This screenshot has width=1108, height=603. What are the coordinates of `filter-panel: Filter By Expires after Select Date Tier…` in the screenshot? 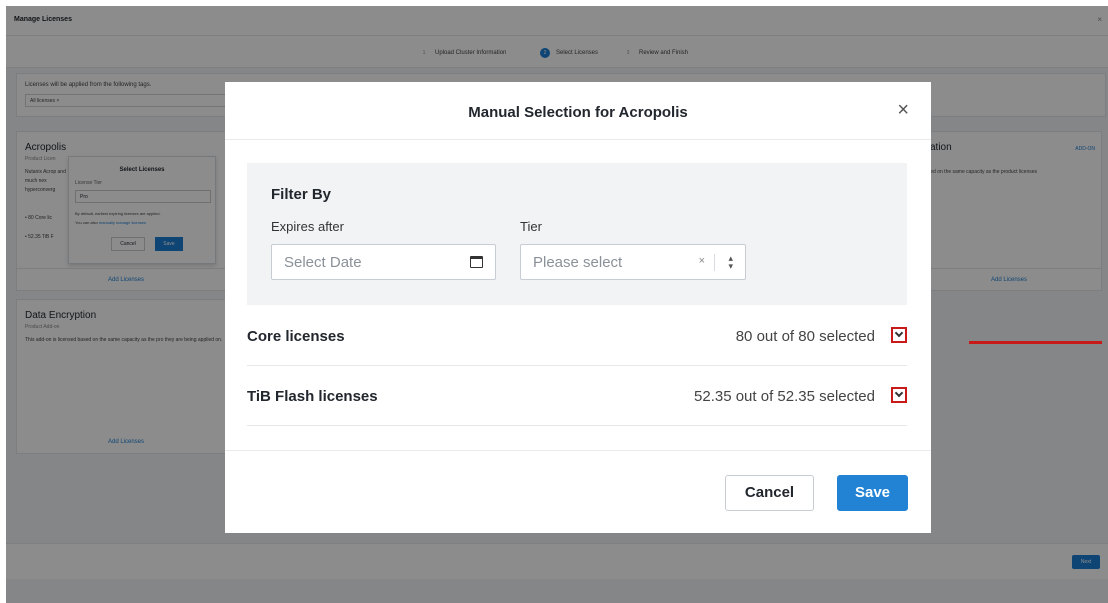 It's located at (577, 234).